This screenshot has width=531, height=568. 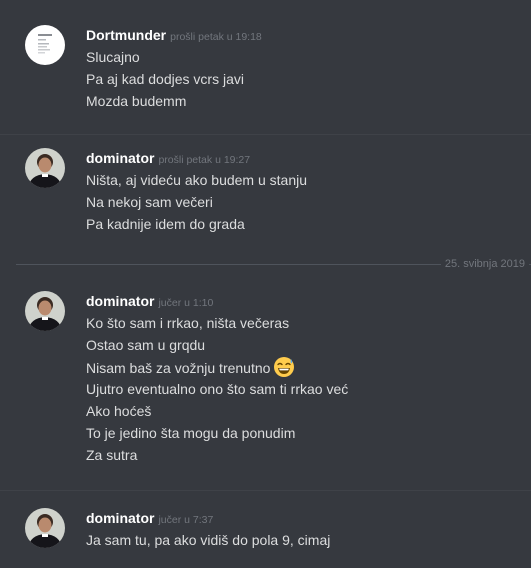 I want to click on message-header: dominator jučer u 1:10, so click(x=149, y=301).